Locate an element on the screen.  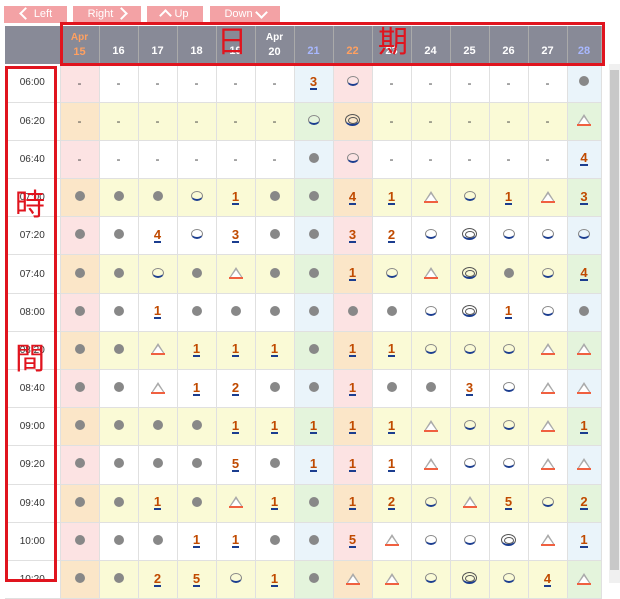
left-button: Left is located at coordinates (35, 14).